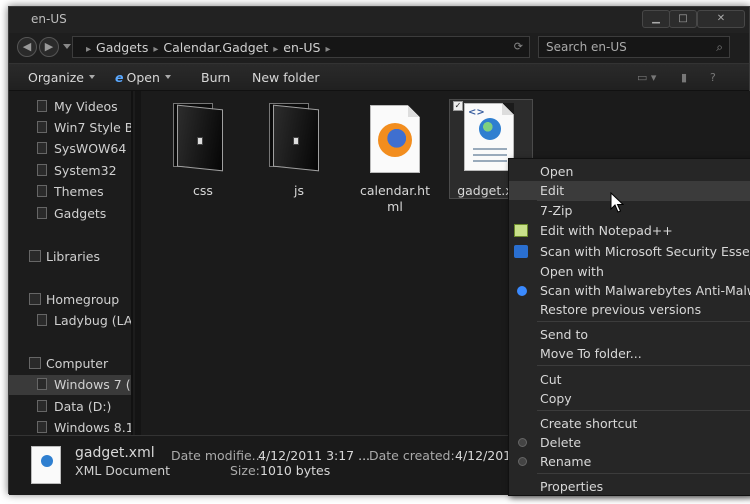  Describe the element at coordinates (46, 465) in the screenshot. I see `xml-document-icon` at that location.